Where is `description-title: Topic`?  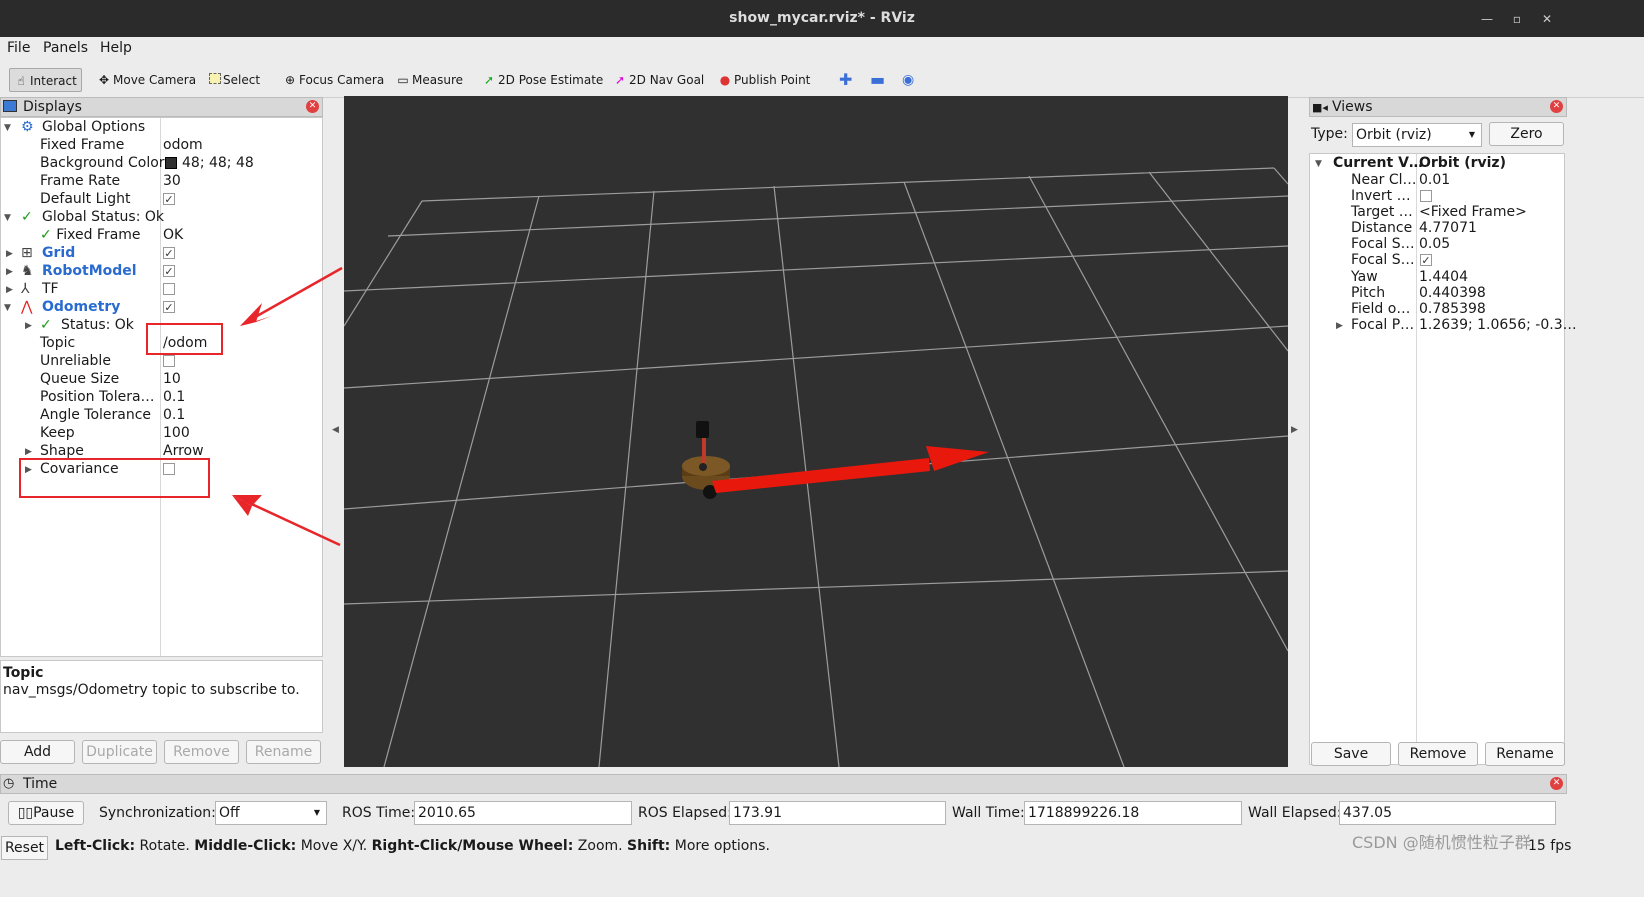 description-title: Topic is located at coordinates (23, 673).